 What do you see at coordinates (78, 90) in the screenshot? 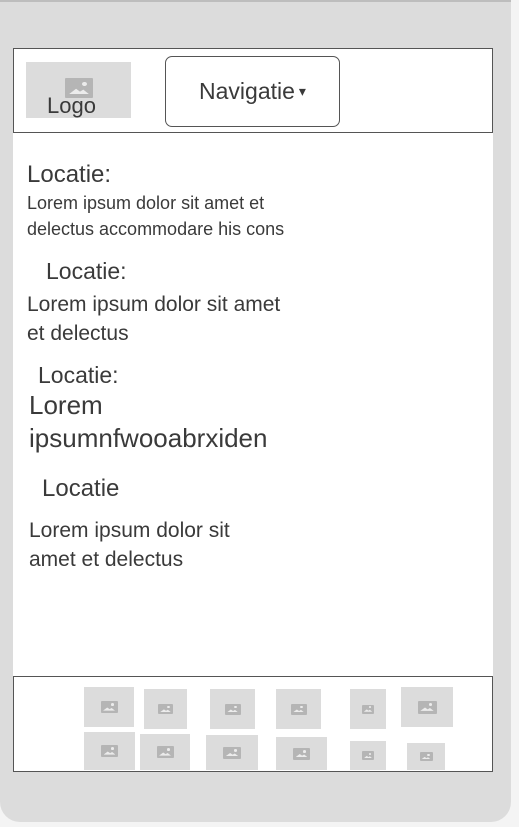
I see `logo: Logo` at bounding box center [78, 90].